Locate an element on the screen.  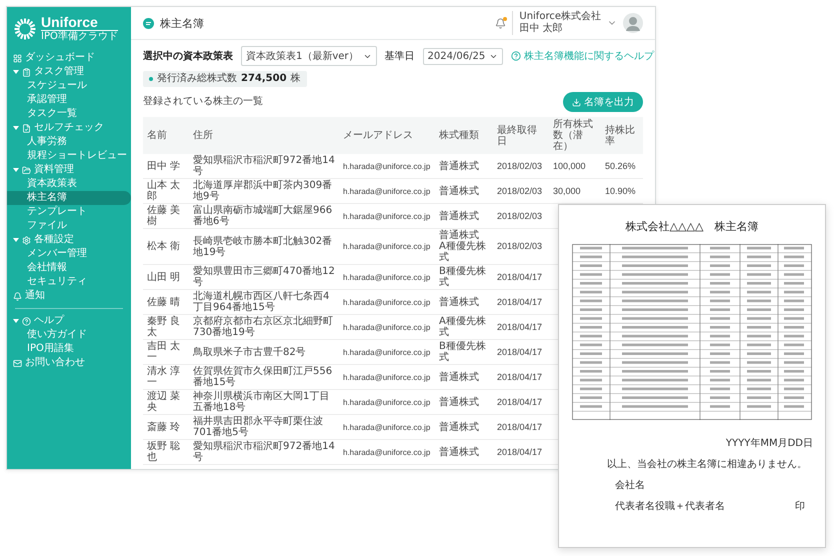
sidebar-item: 資本政策表 is located at coordinates (66, 184).